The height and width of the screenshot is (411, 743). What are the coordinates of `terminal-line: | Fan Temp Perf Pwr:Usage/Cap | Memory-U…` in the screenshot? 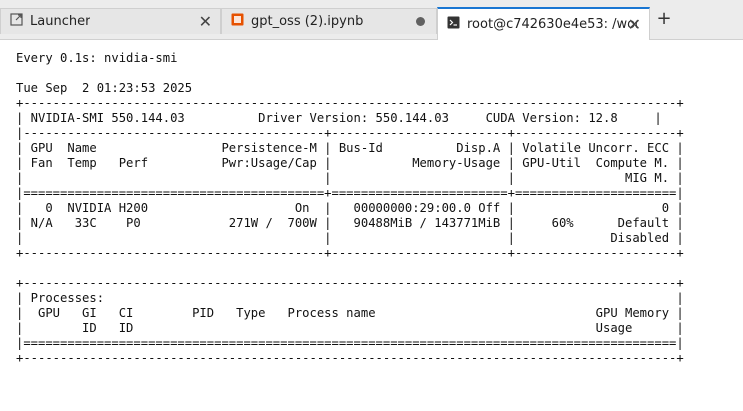 It's located at (350, 163).